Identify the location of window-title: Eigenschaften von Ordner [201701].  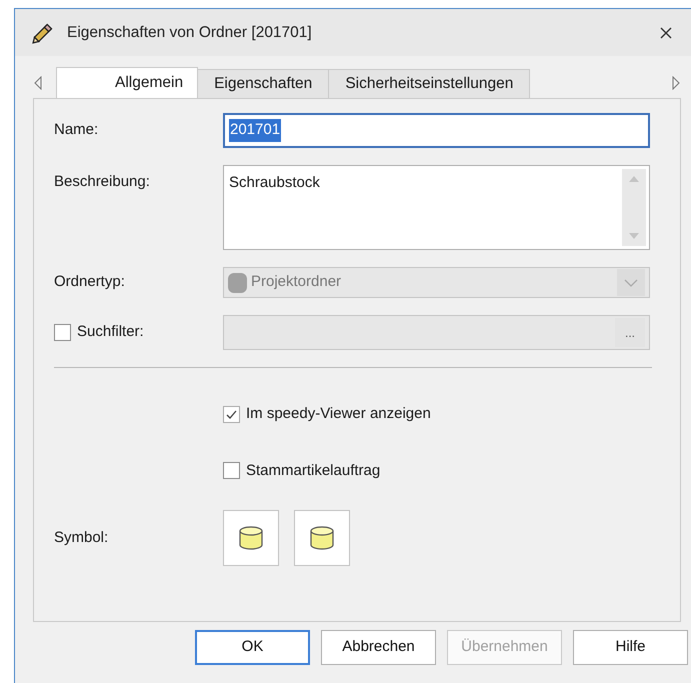
(189, 32).